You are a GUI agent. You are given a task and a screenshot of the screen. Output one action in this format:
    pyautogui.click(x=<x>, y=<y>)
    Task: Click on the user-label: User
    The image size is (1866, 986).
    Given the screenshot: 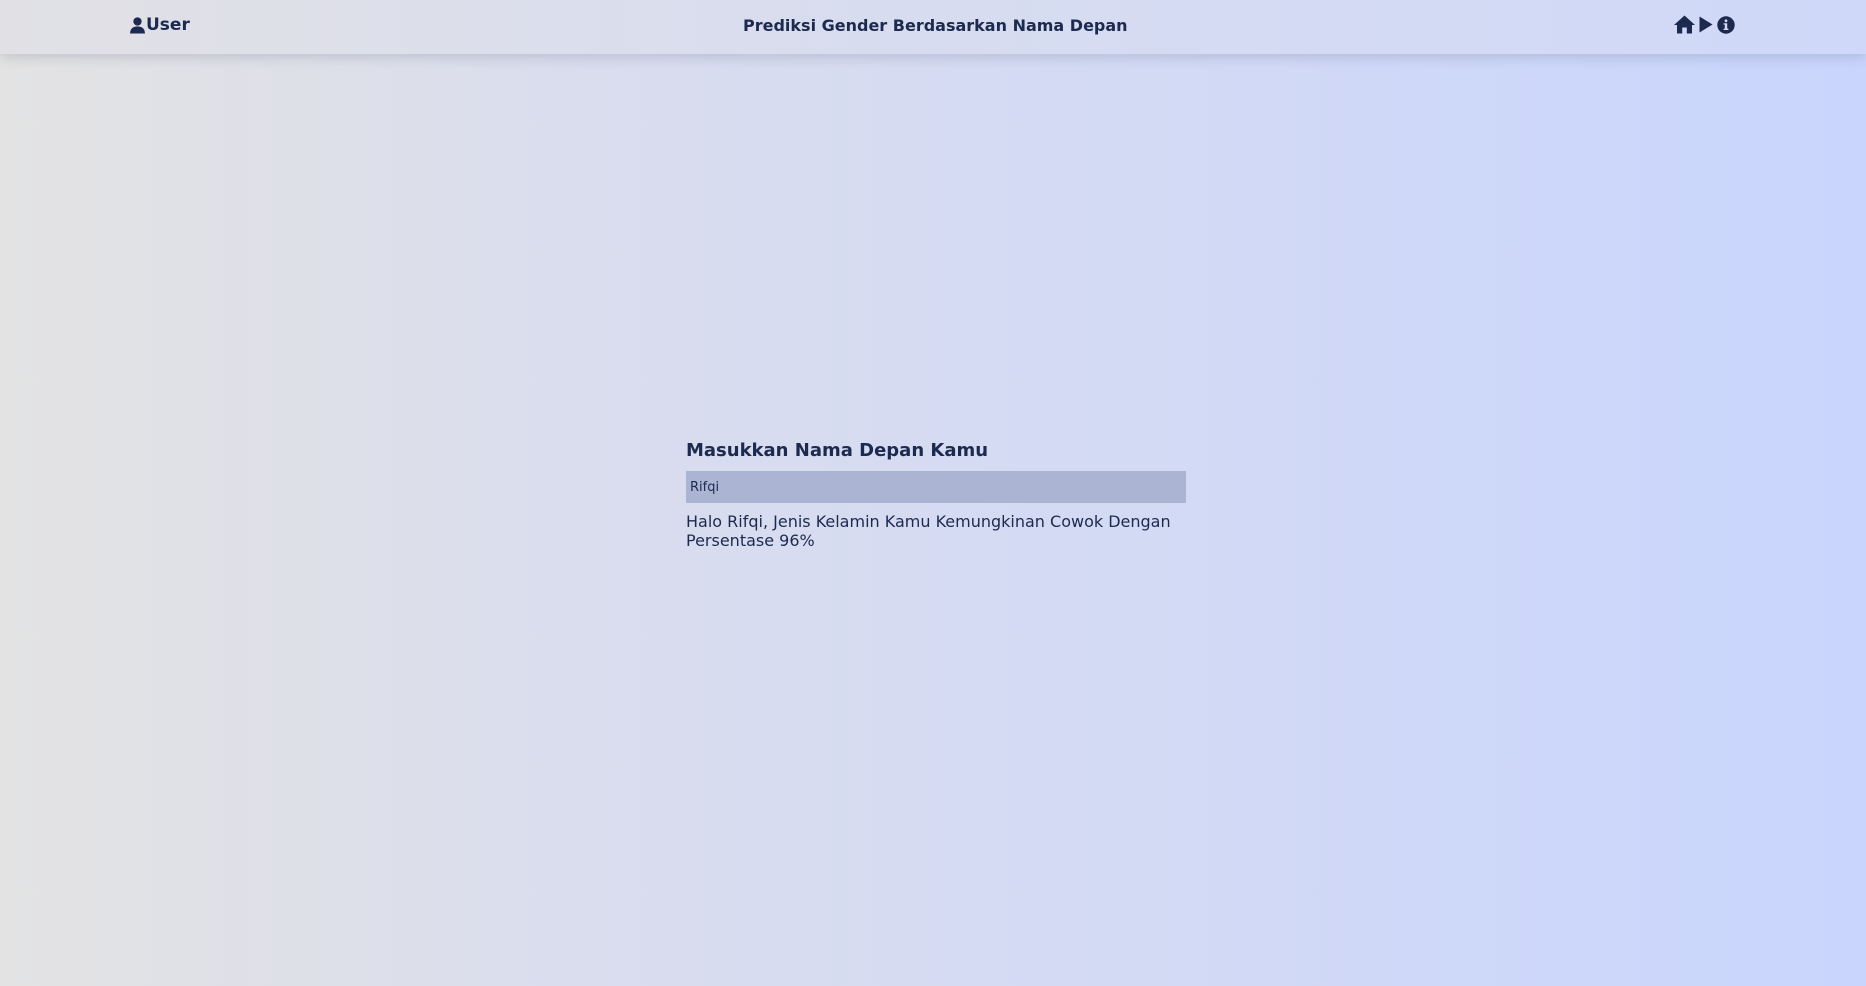 What is the action you would take?
    pyautogui.click(x=168, y=25)
    